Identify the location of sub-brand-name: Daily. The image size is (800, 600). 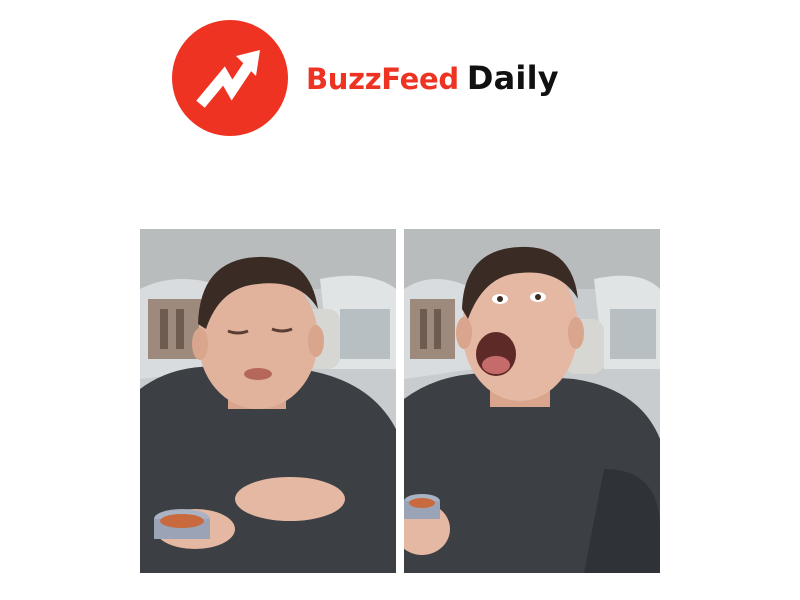
(512, 78).